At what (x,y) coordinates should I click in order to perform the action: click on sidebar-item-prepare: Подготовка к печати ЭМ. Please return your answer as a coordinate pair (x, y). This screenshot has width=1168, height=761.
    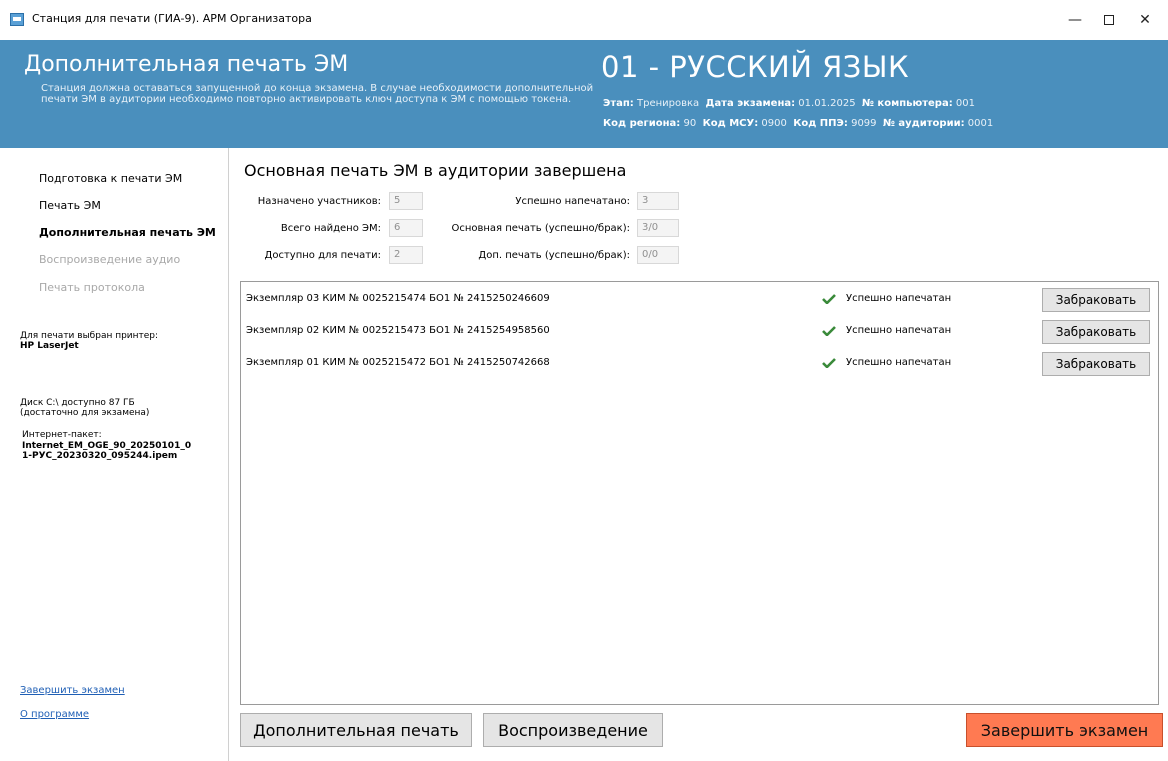
    Looking at the image, I should click on (110, 178).